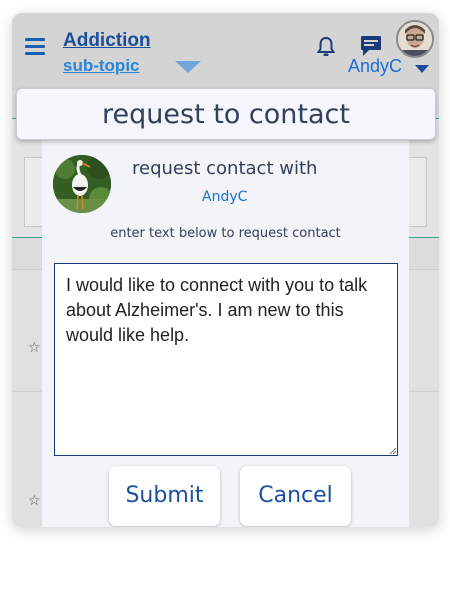 The width and height of the screenshot is (450, 596). What do you see at coordinates (295, 496) in the screenshot?
I see `cancel-button: Cancel` at bounding box center [295, 496].